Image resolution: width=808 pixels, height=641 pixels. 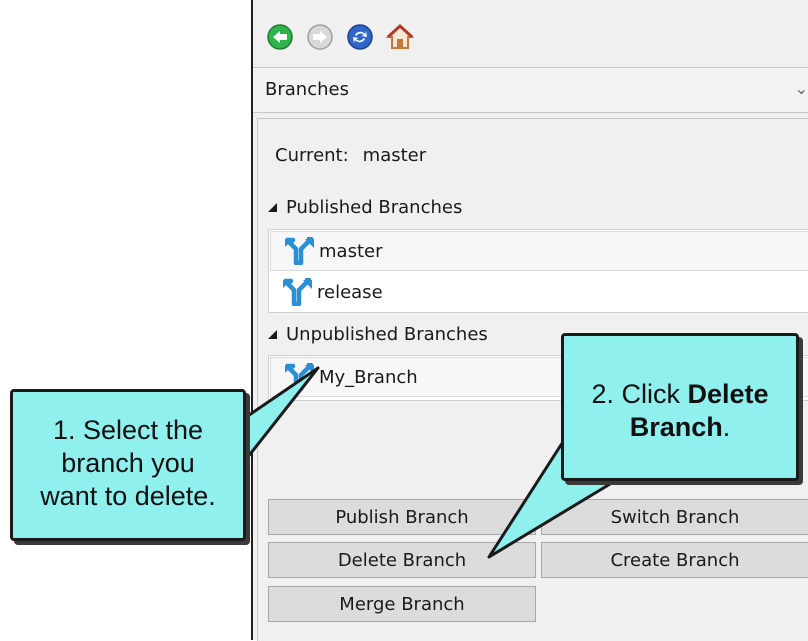 What do you see at coordinates (350, 292) in the screenshot?
I see `branch-name: release` at bounding box center [350, 292].